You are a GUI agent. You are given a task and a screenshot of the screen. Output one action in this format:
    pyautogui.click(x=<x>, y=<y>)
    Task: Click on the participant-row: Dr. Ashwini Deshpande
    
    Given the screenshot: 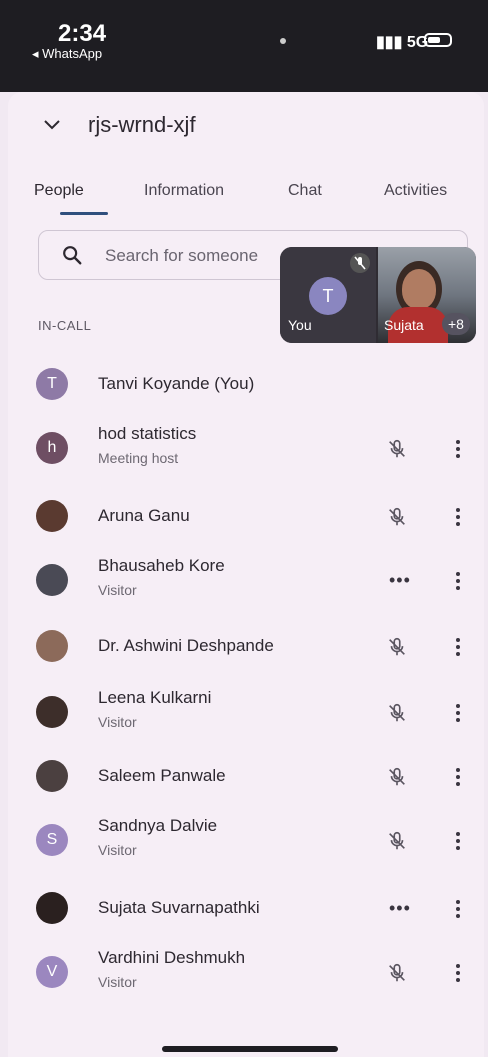 What is the action you would take?
    pyautogui.click(x=244, y=648)
    